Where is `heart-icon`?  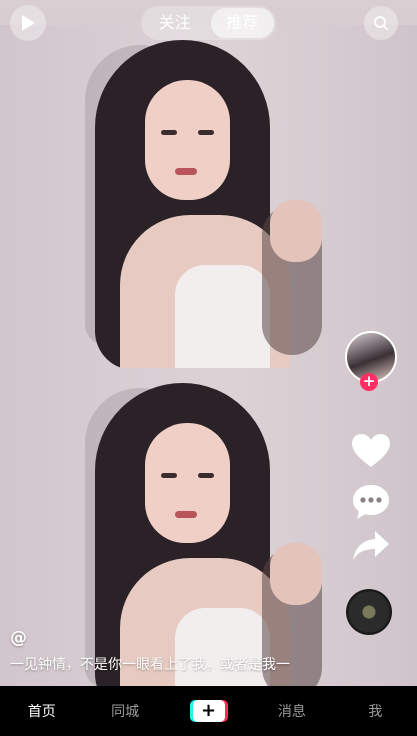
heart-icon is located at coordinates (371, 450).